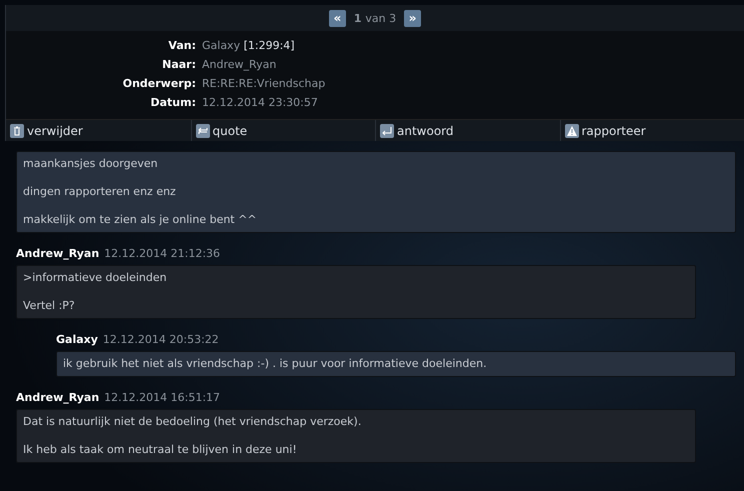 The height and width of the screenshot is (491, 744). Describe the element at coordinates (162, 397) in the screenshot. I see `message-date: 12.12.2014 16:51:17` at that location.